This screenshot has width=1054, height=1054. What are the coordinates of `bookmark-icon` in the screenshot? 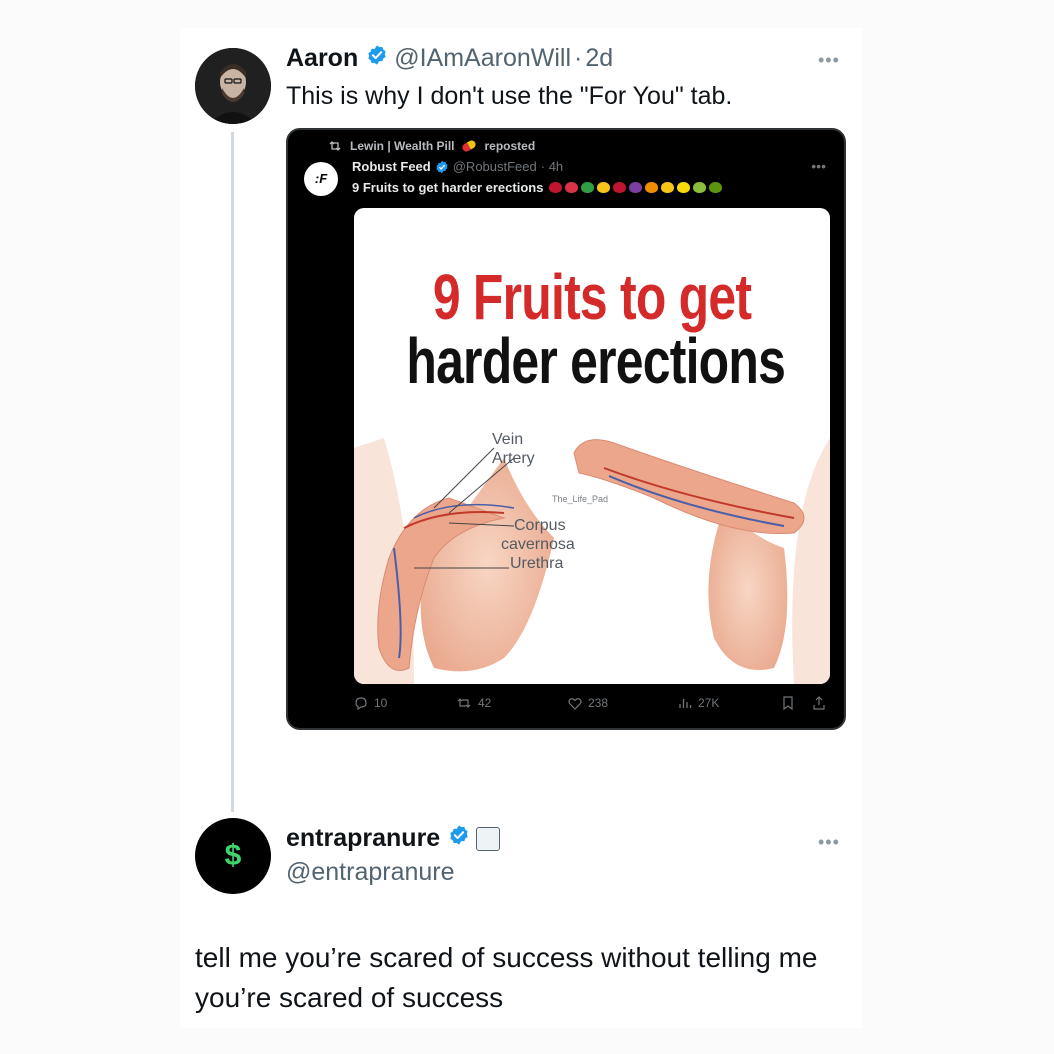 It's located at (788, 703).